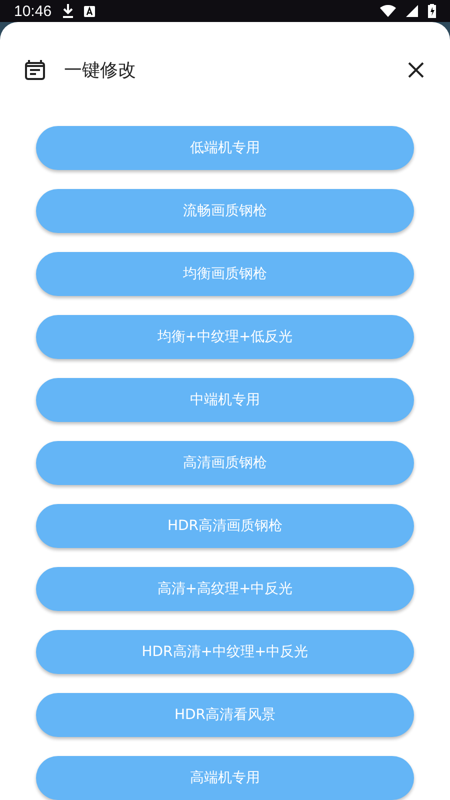 The height and width of the screenshot is (800, 450). What do you see at coordinates (100, 70) in the screenshot?
I see `dialog-title: 一键修改` at bounding box center [100, 70].